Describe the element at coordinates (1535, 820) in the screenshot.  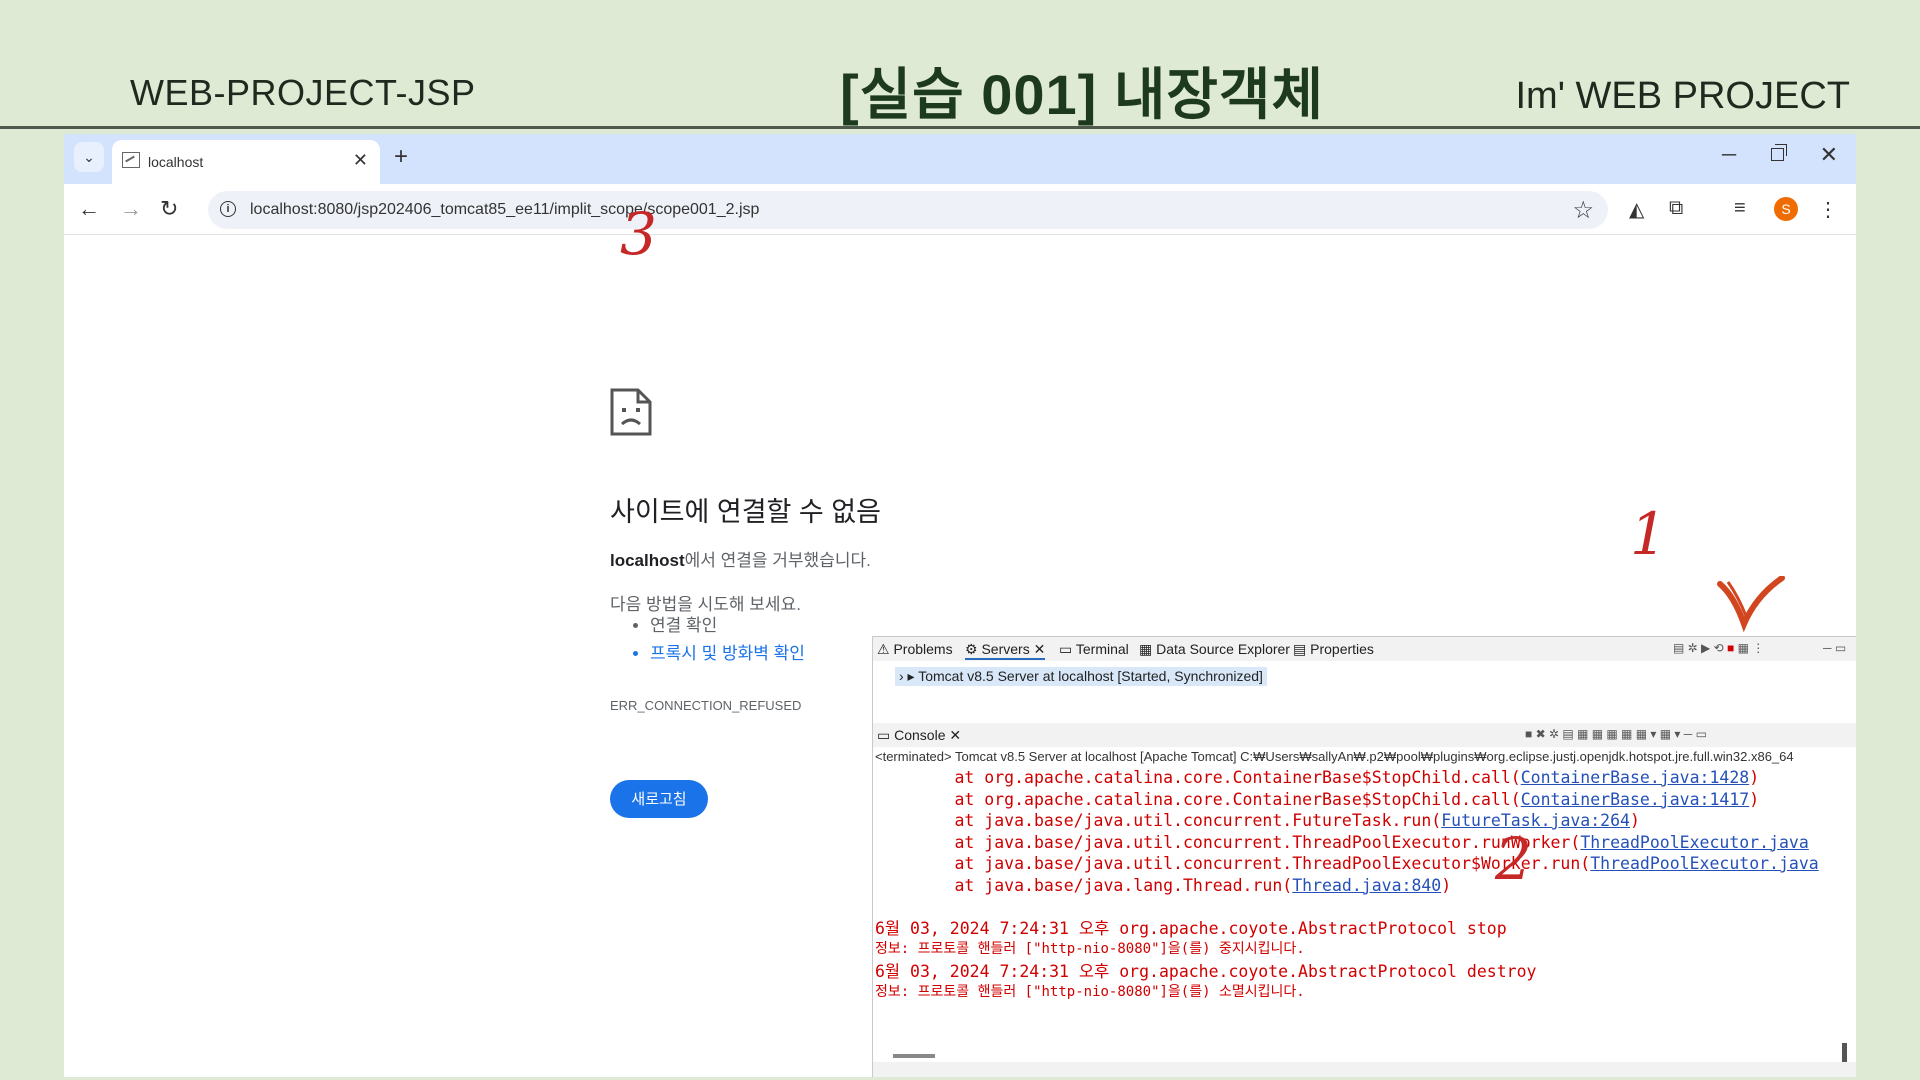
I see `stack-trace-link: FutureTask.java:264` at that location.